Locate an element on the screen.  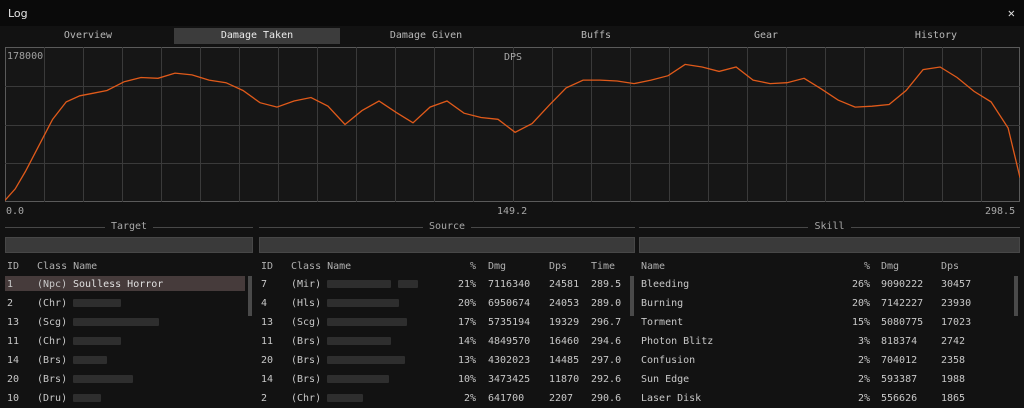
target-header-id: ID is located at coordinates (13, 266).